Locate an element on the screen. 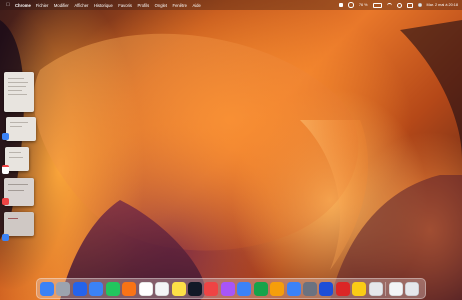 The height and width of the screenshot is (300, 462). battery-icon is located at coordinates (377, 5).